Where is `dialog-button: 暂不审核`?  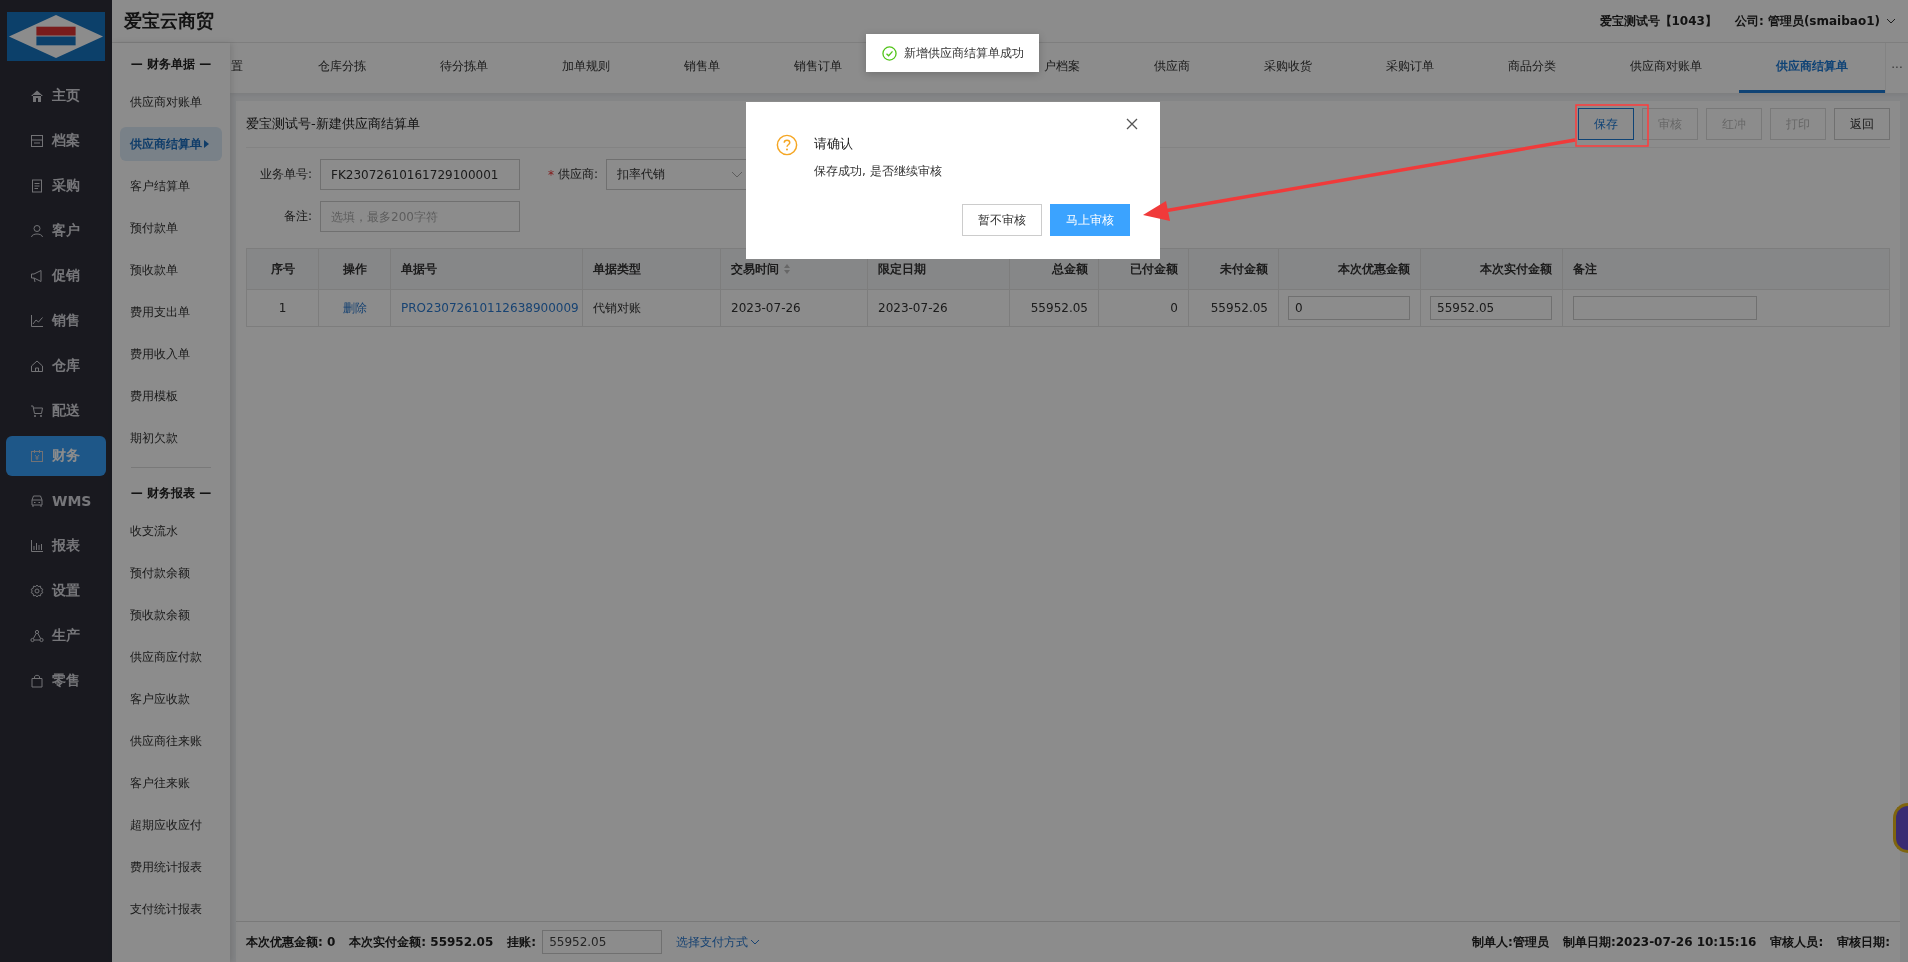 dialog-button: 暂不审核 is located at coordinates (1002, 220).